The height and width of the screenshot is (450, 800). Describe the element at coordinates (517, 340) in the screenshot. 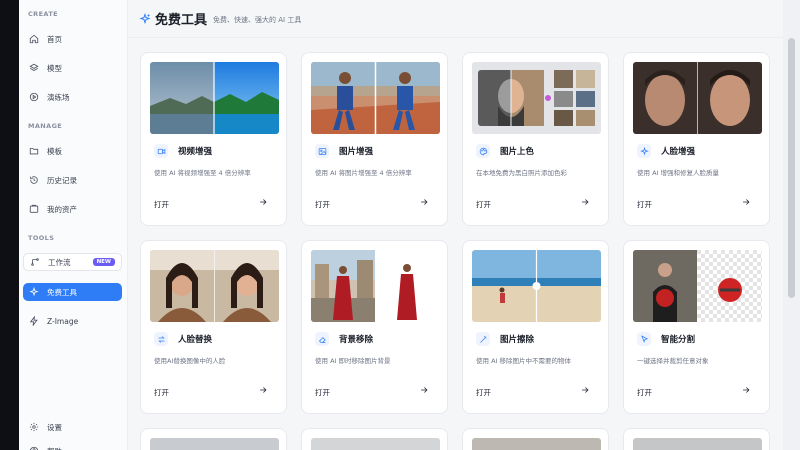

I see `card-title: 图片擦除` at that location.